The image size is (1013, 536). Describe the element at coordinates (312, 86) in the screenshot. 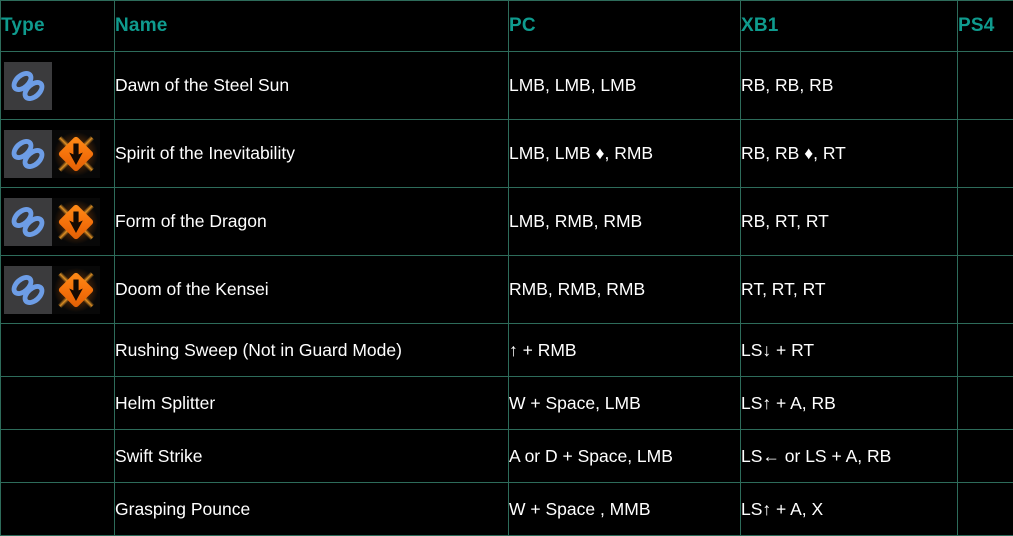

I see `cell-name: Dawn of the Steel Sun` at that location.